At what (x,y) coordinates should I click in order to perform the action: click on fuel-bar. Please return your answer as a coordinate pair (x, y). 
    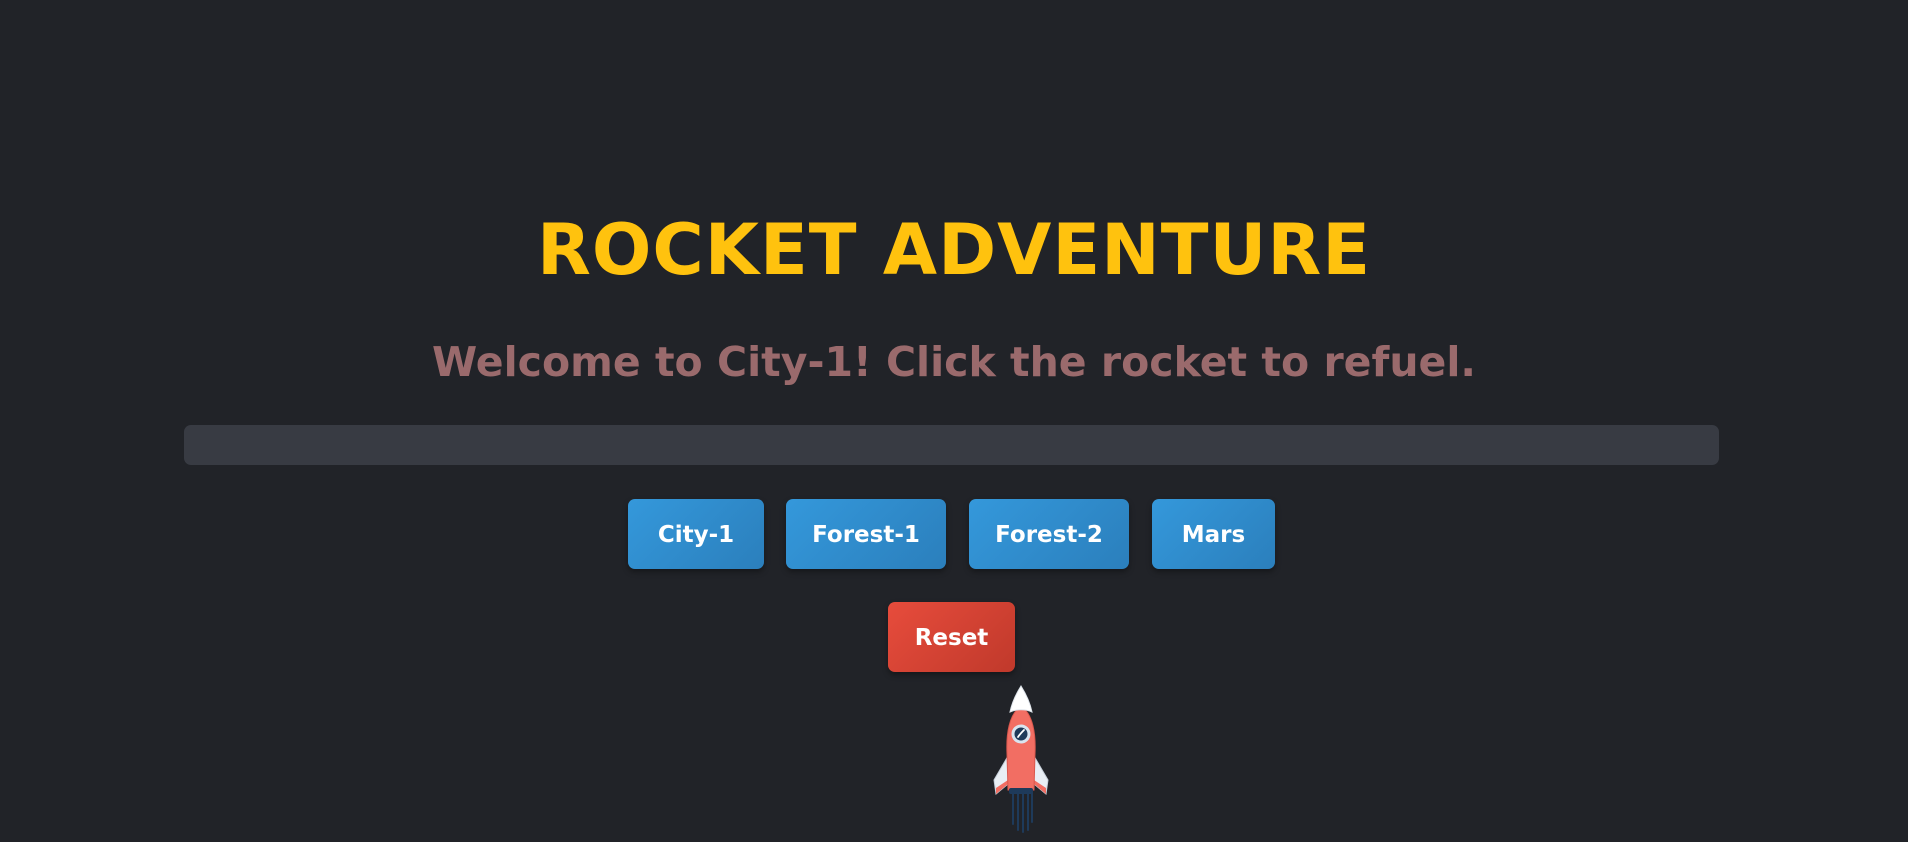
    Looking at the image, I should click on (951, 445).